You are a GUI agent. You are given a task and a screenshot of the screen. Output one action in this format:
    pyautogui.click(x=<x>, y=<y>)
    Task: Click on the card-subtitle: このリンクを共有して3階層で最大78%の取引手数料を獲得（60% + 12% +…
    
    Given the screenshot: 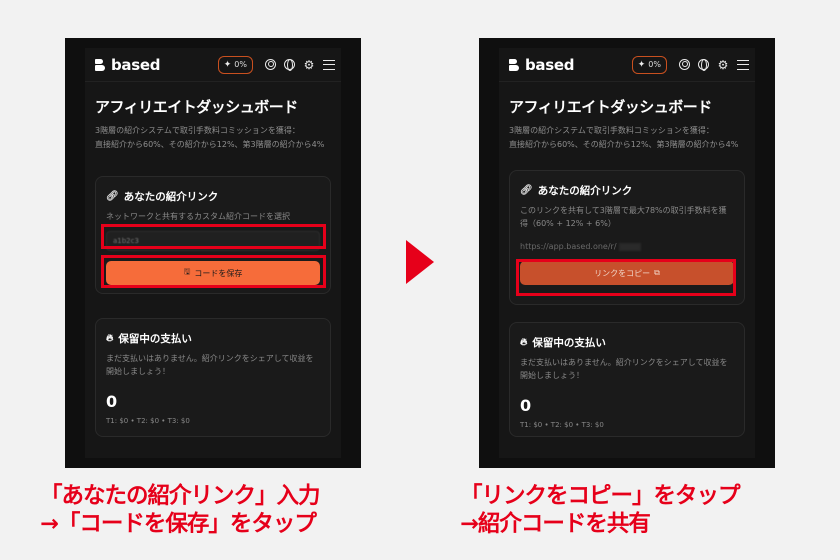 What is the action you would take?
    pyautogui.click(x=623, y=217)
    